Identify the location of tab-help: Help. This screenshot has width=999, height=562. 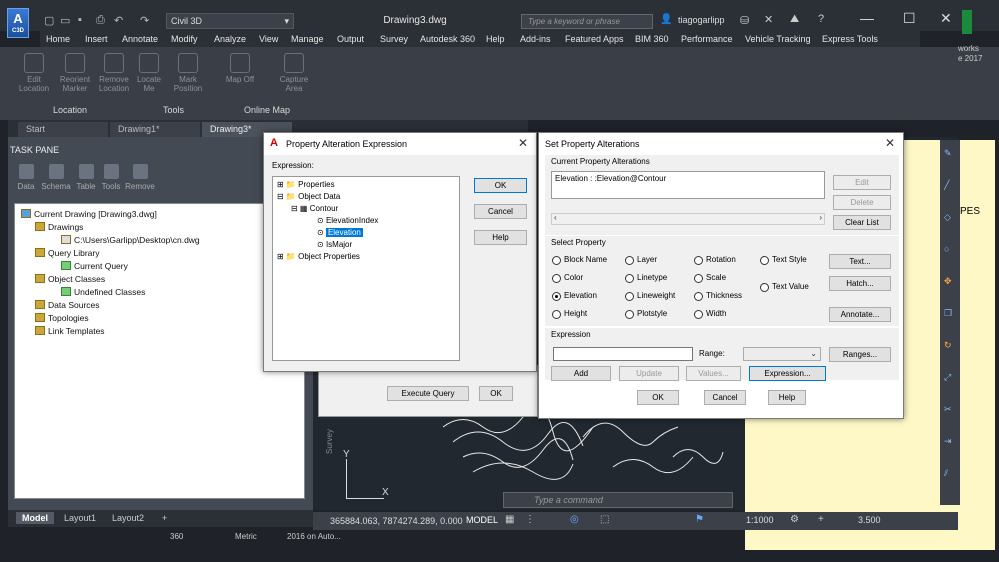
(495, 39).